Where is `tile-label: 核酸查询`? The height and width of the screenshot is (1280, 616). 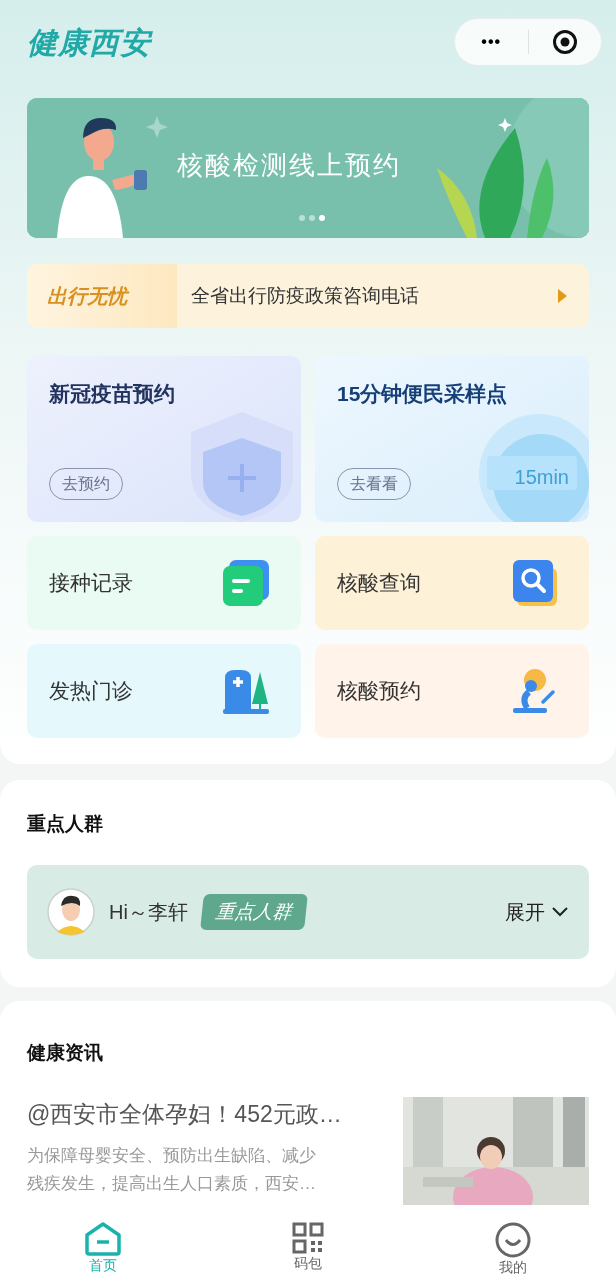 tile-label: 核酸查询 is located at coordinates (379, 583).